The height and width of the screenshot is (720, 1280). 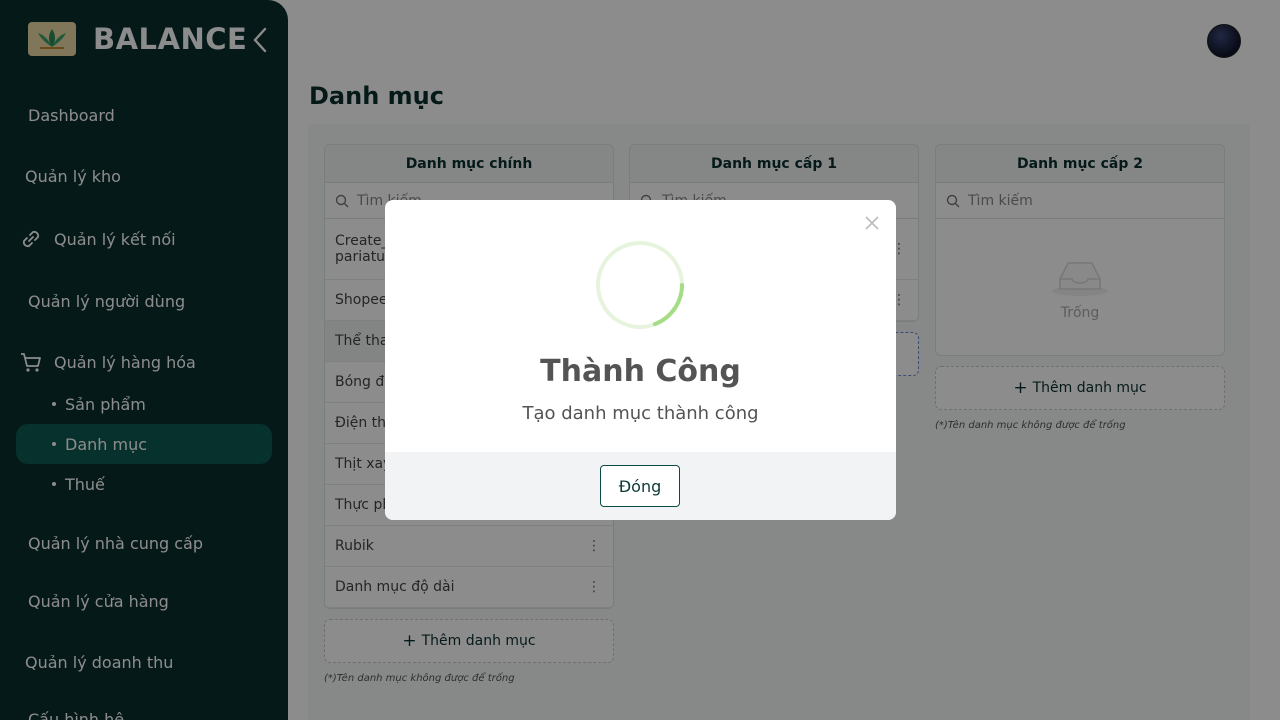 I want to click on loading-spinner-icon, so click(x=640, y=285).